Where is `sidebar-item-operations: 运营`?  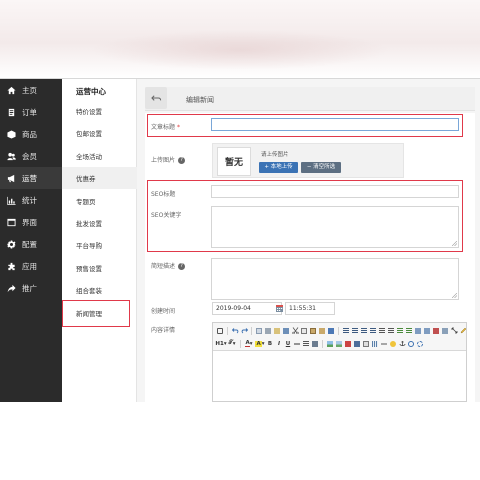 sidebar-item-operations: 运营 is located at coordinates (31, 178).